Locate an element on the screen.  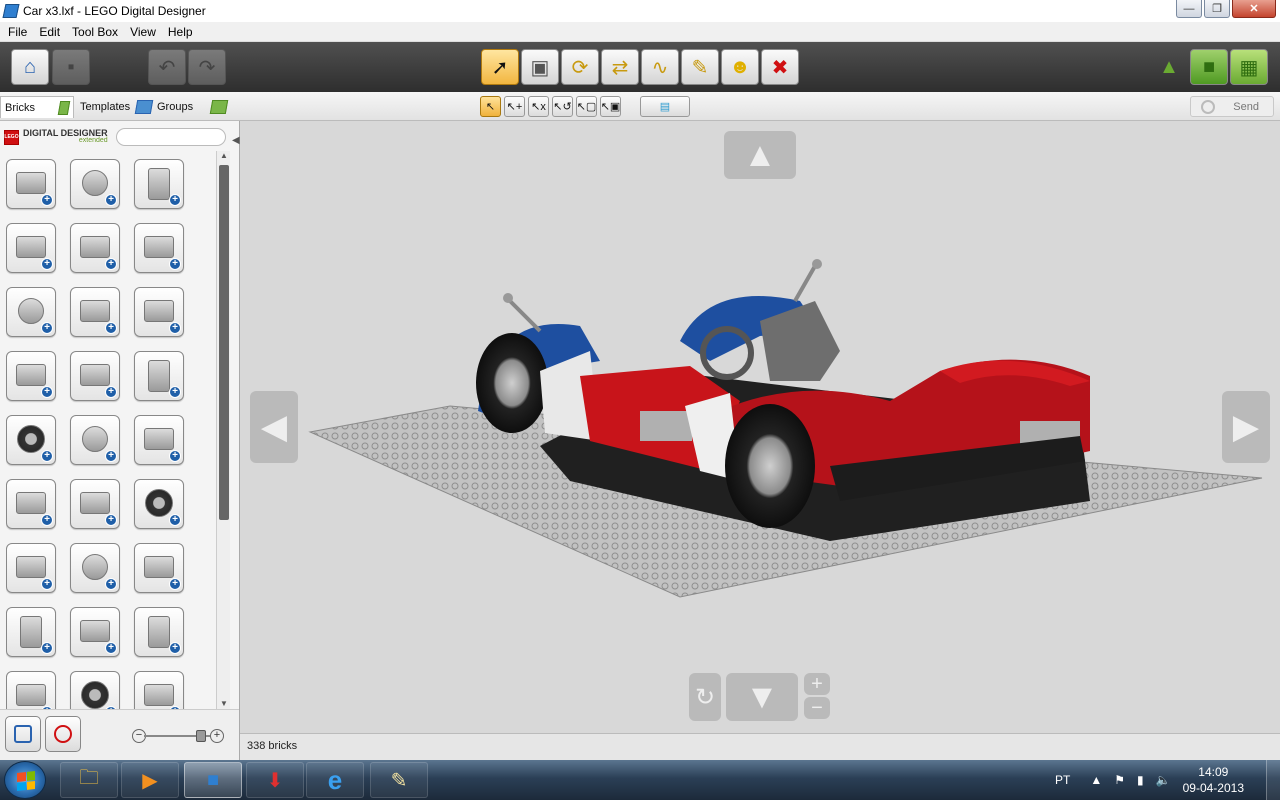
brick-tile-tool-wrench: + is located at coordinates (31, 632).